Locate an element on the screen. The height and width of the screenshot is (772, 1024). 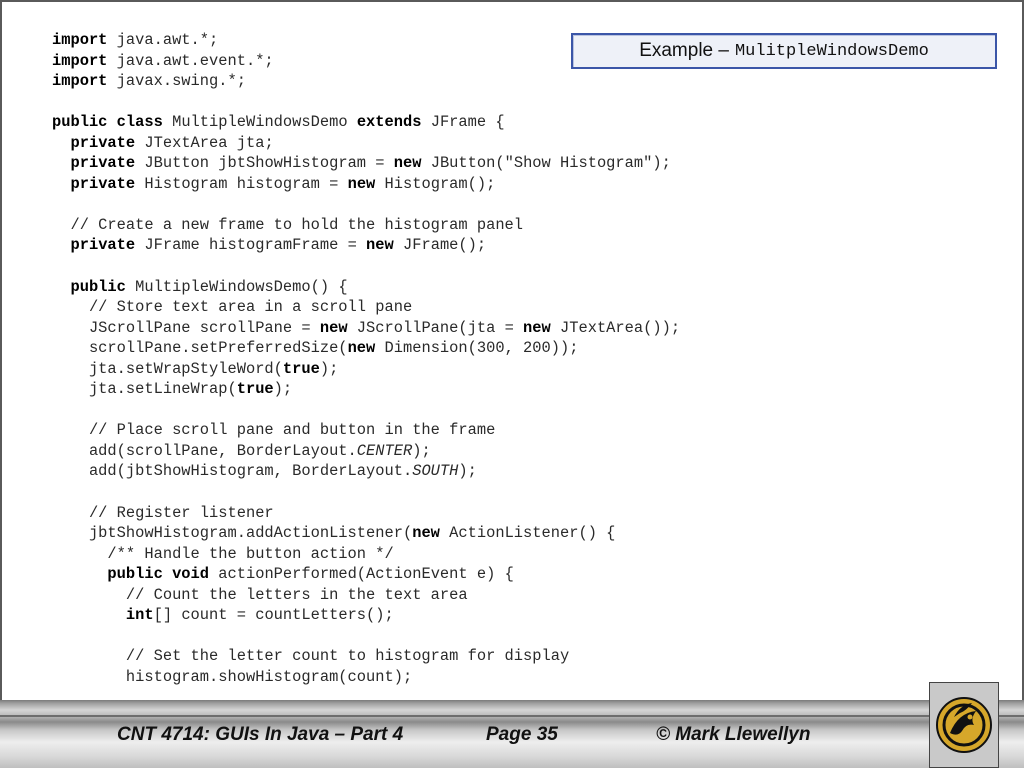
code-text: JButton jbtShowHistogram = is located at coordinates (264, 163).